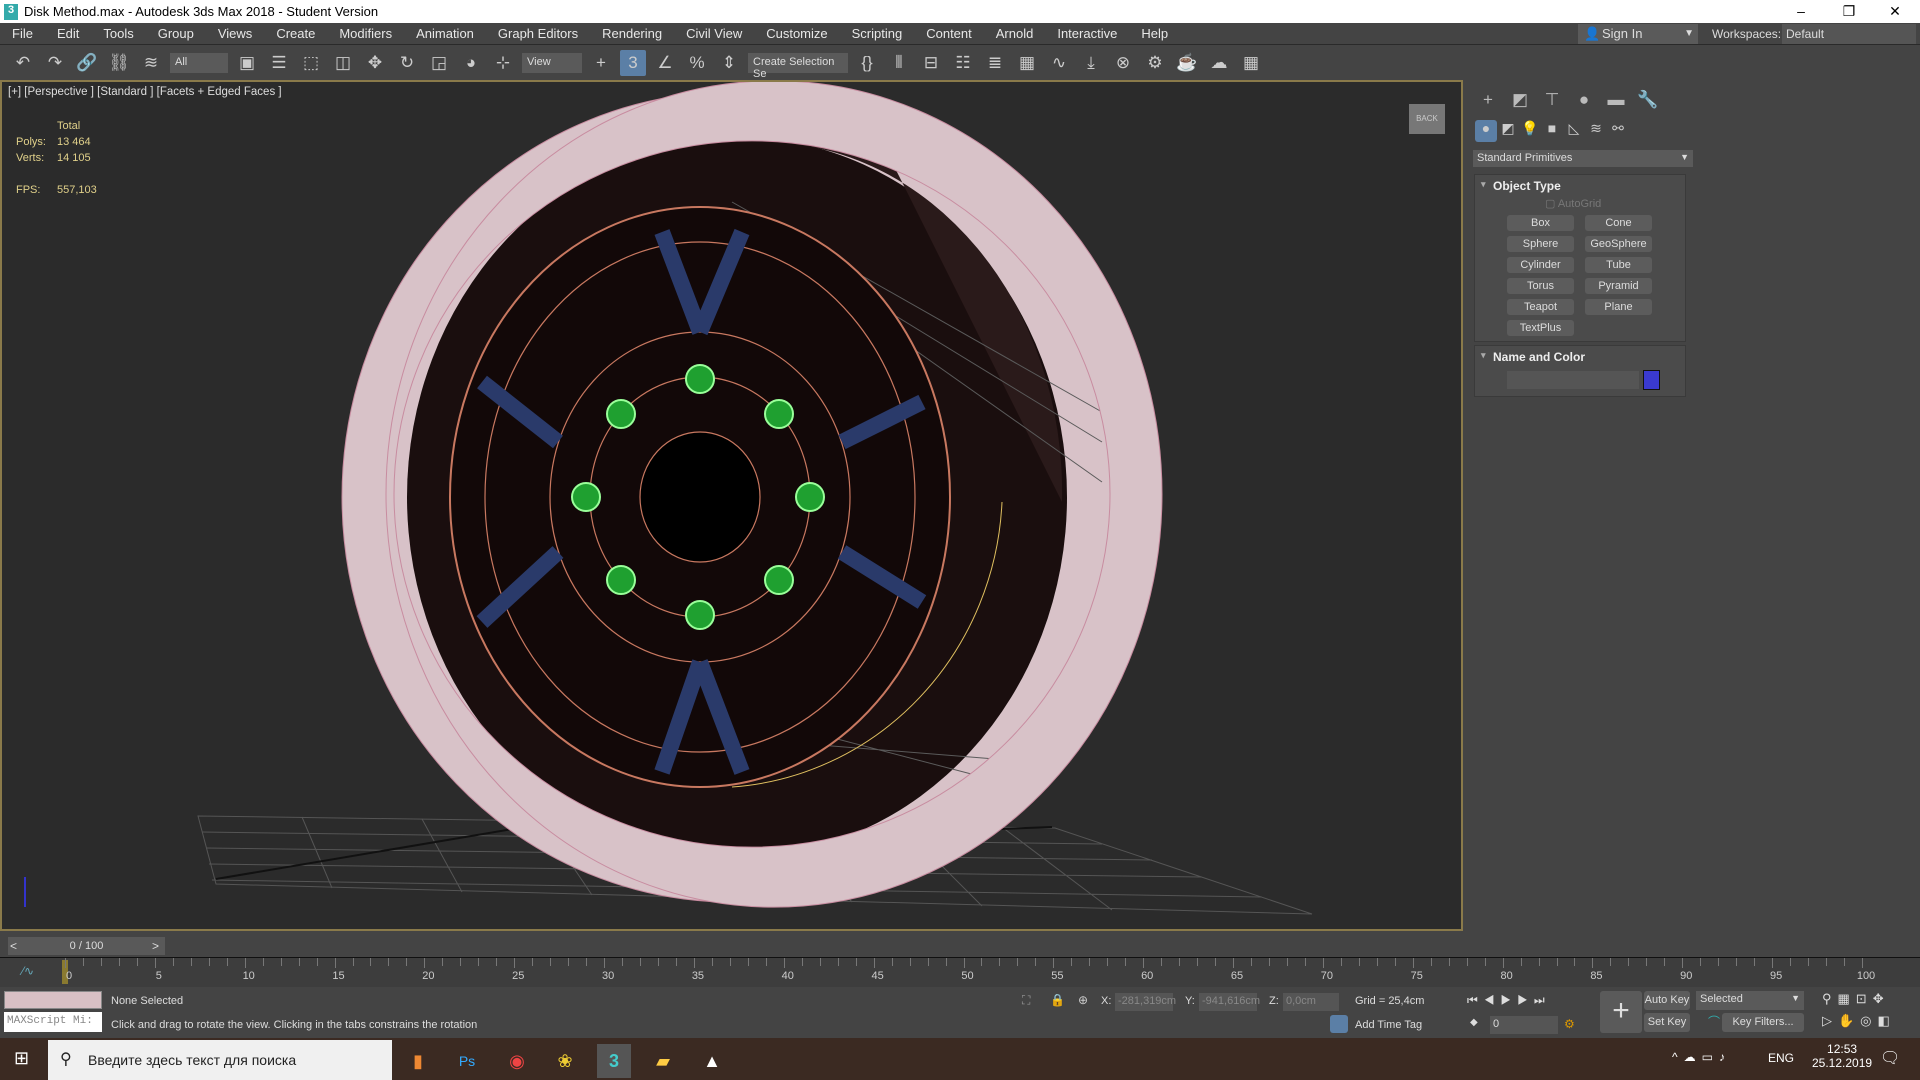 The image size is (1920, 1080). I want to click on sign-in-button: 👤 Sign In ▼, so click(1638, 34).